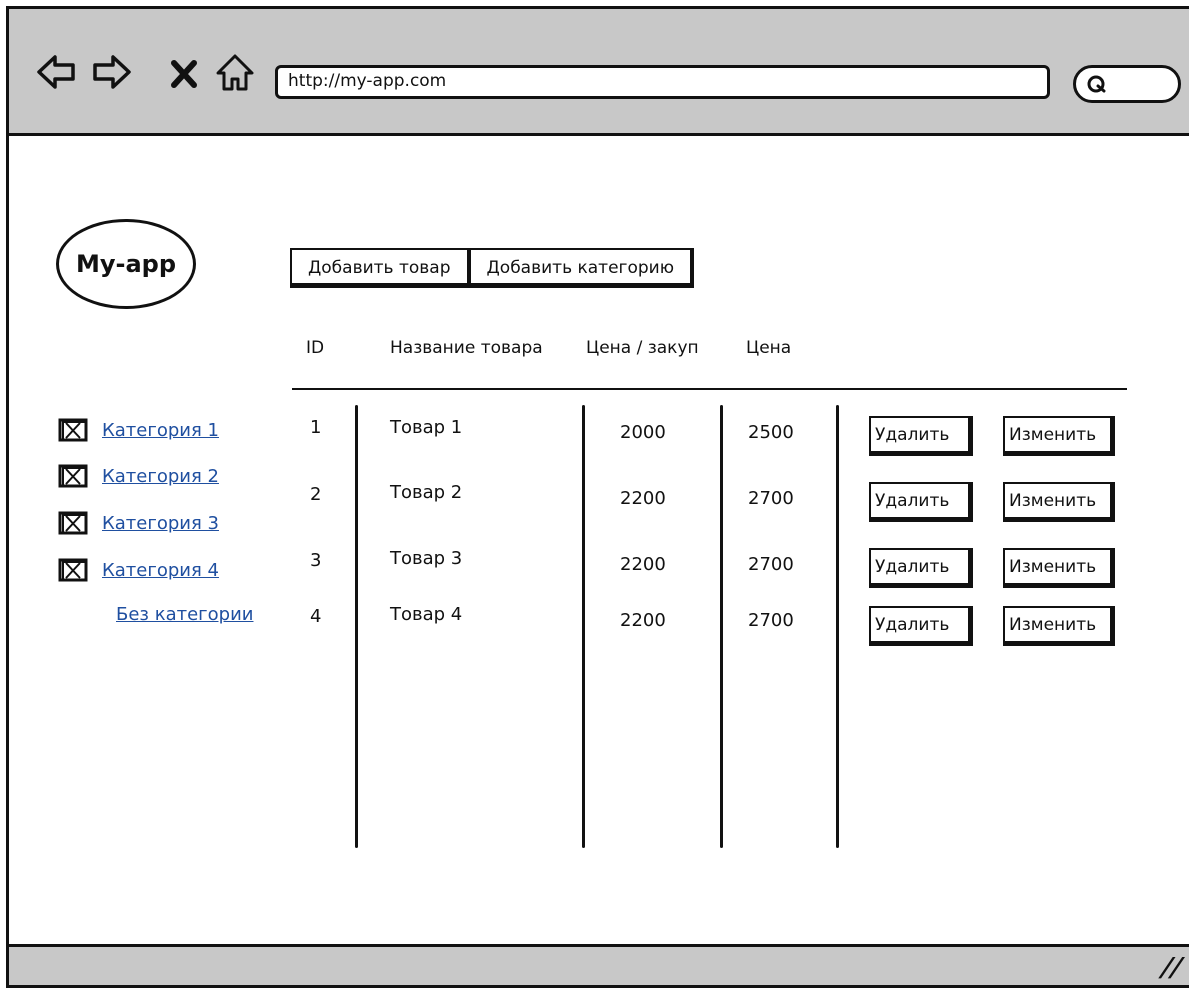  Describe the element at coordinates (771, 432) in the screenshot. I see `cell-price: 2500` at that location.